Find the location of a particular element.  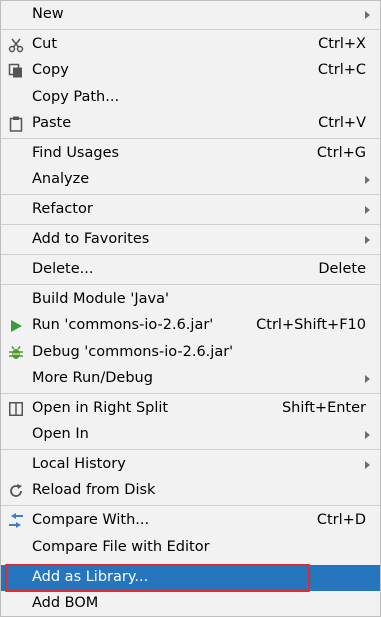

menu-item-label: Refactor is located at coordinates (62, 209).